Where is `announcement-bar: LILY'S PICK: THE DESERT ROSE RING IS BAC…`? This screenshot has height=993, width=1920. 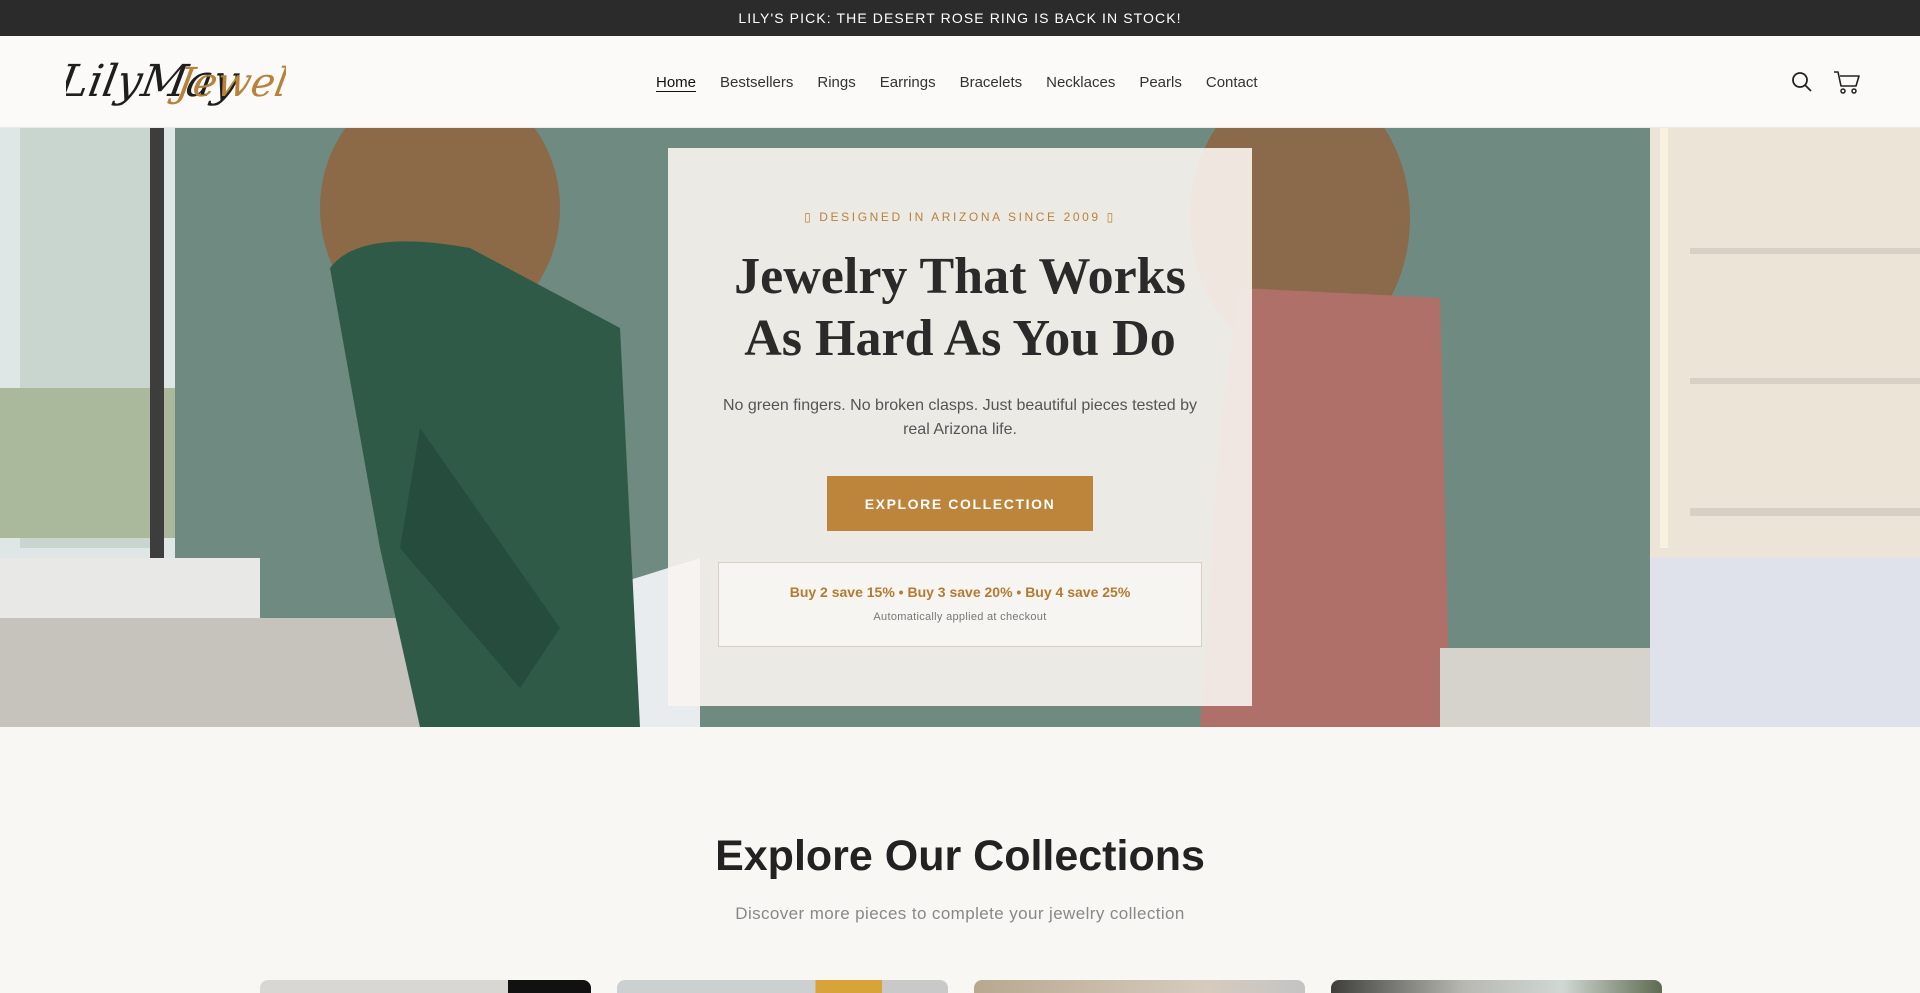 announcement-bar: LILY'S PICK: THE DESERT ROSE RING IS BAC… is located at coordinates (960, 18).